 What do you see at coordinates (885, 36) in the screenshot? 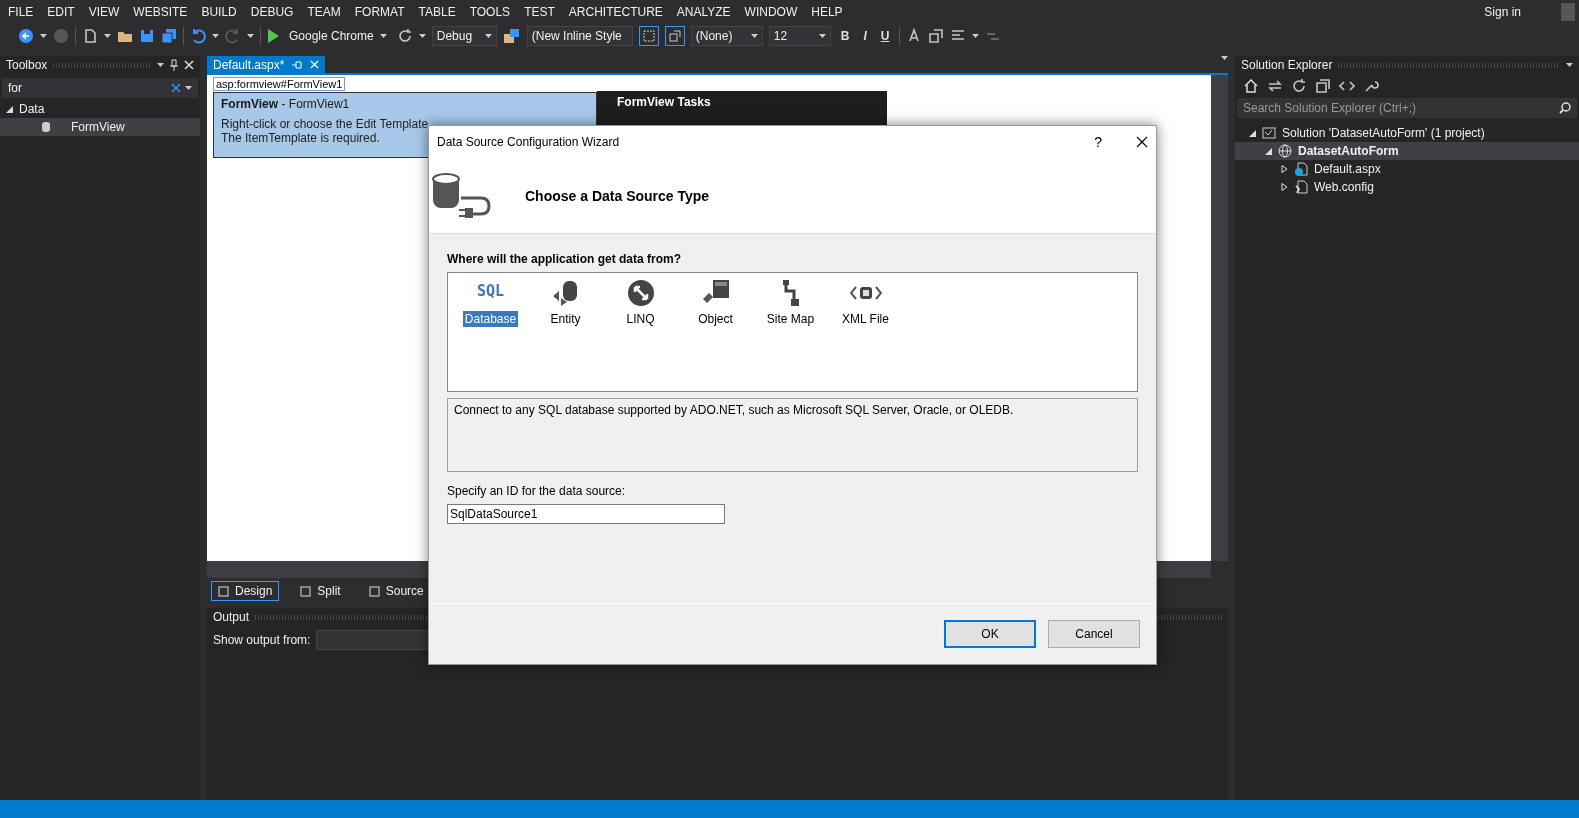
I see `format-button: U` at bounding box center [885, 36].